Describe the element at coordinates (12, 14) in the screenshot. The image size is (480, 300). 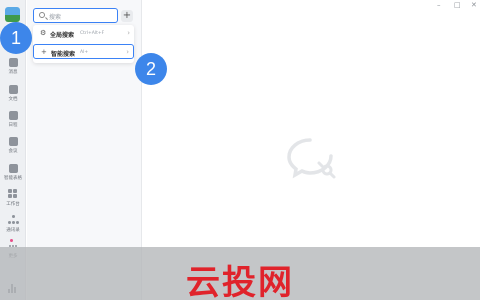
I see `avatar` at that location.